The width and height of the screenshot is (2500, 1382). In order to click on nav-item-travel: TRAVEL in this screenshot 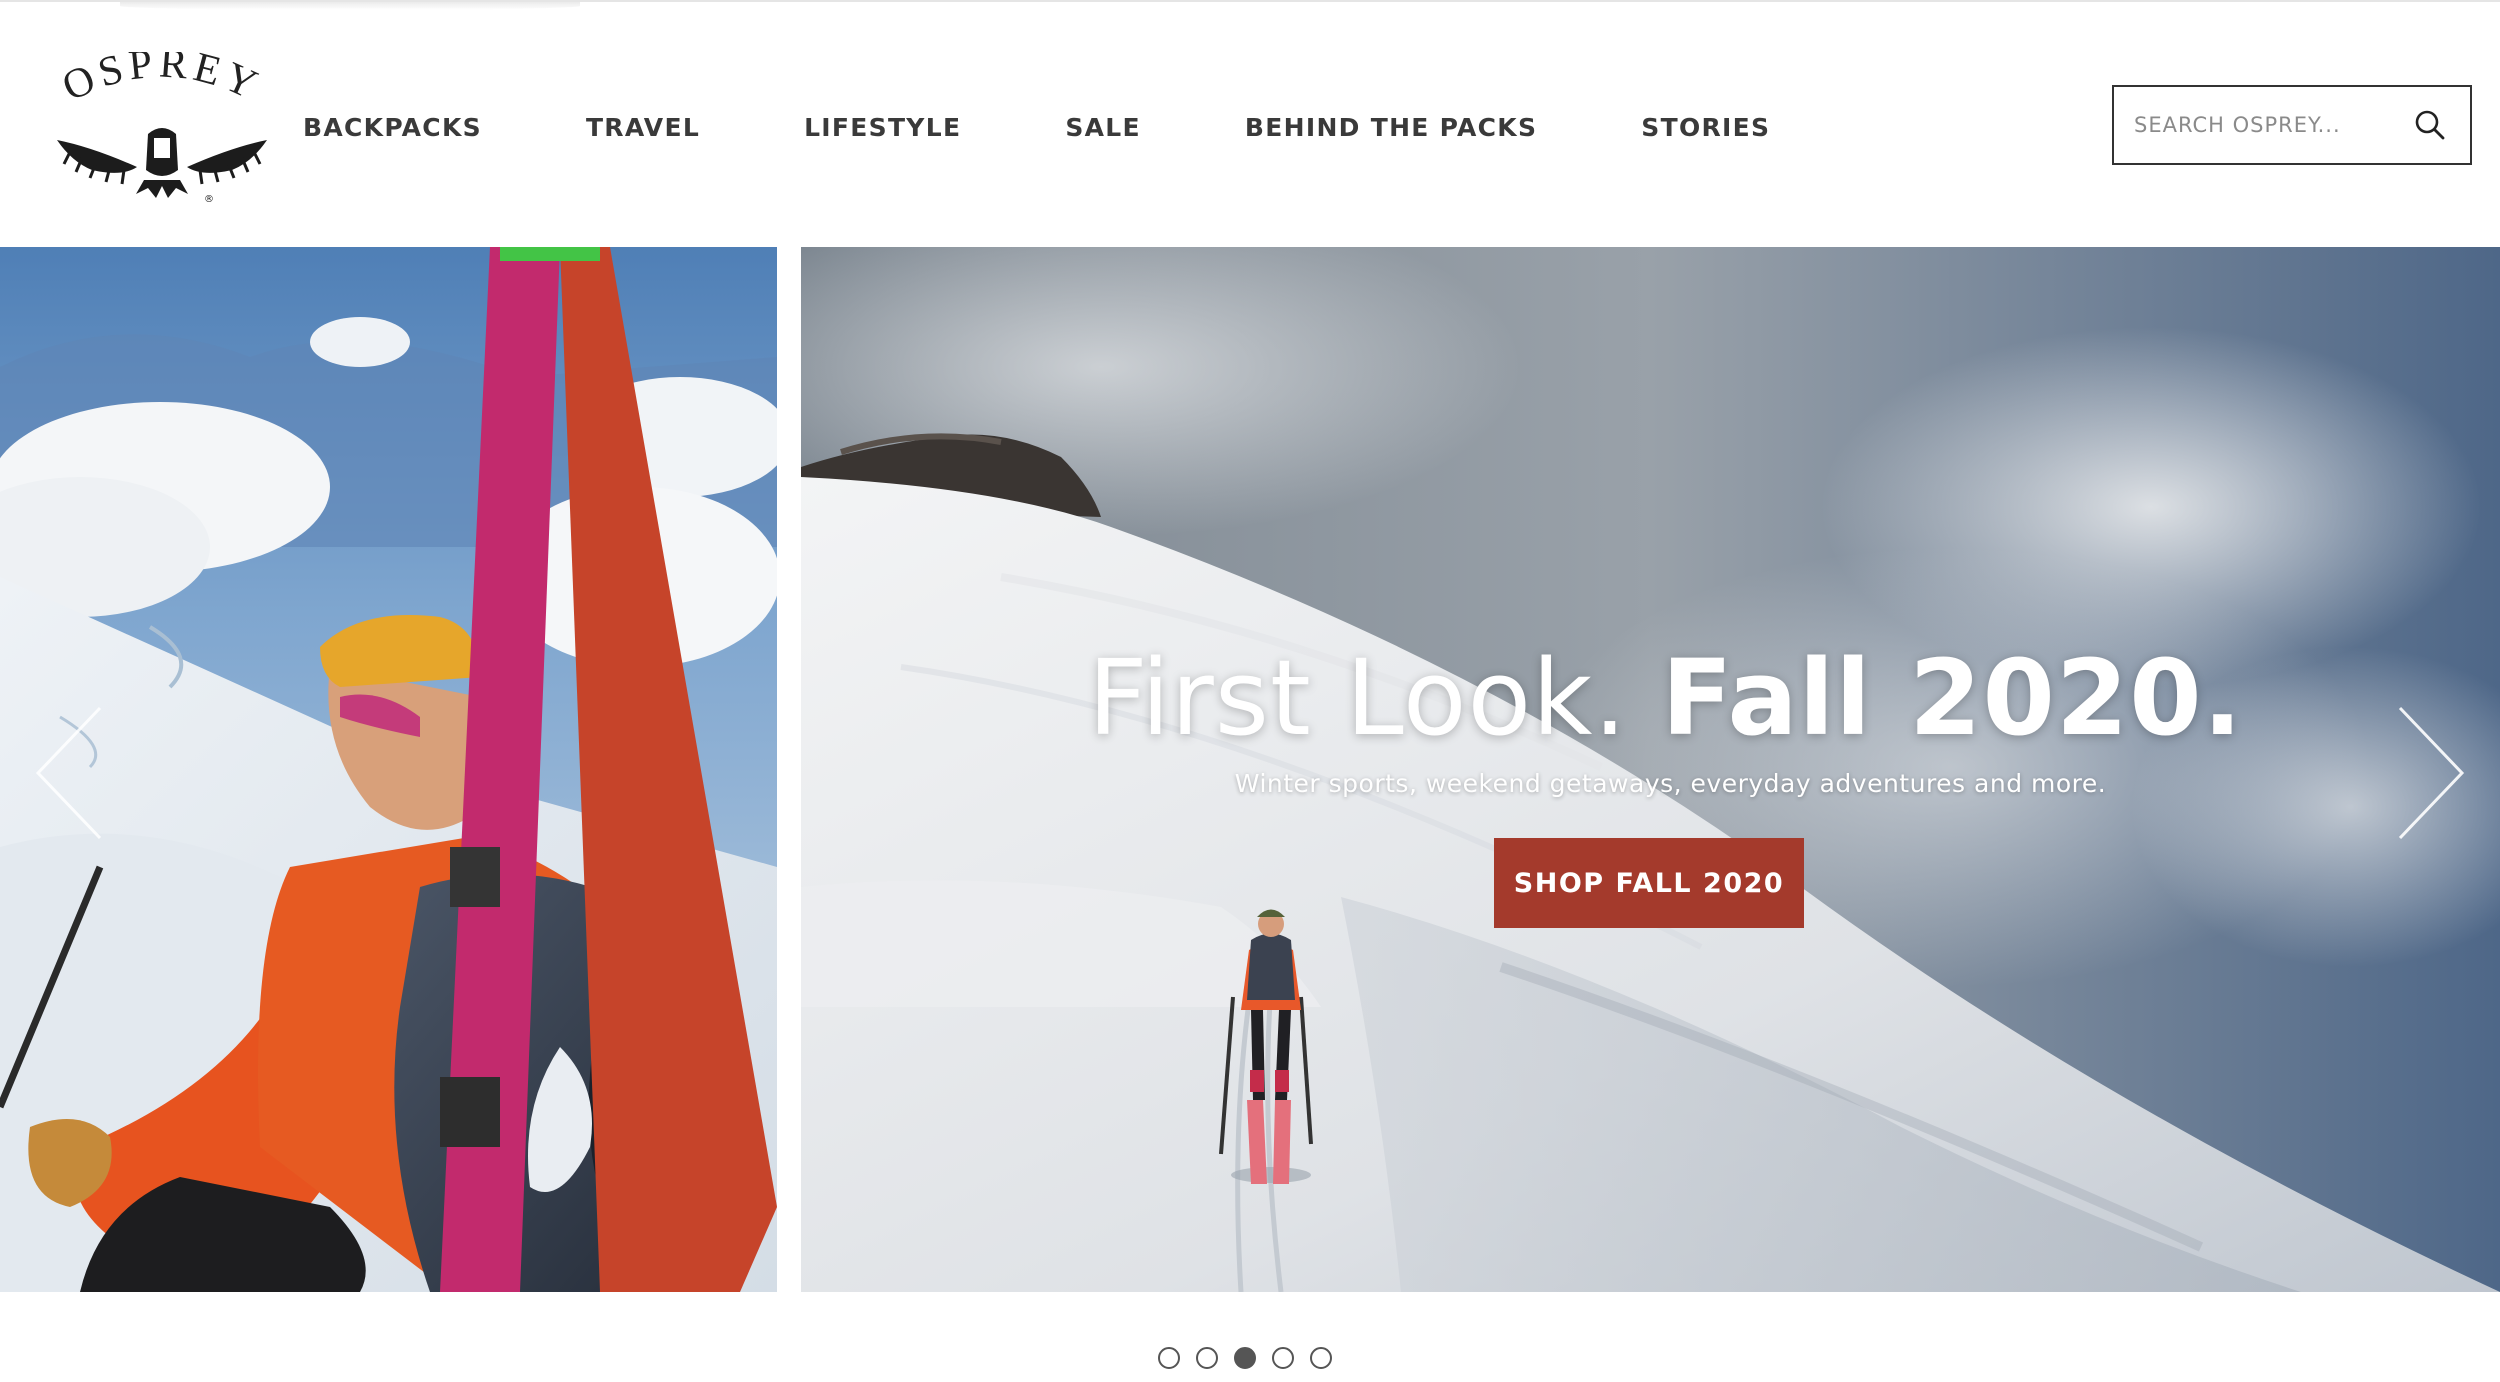, I will do `click(643, 127)`.